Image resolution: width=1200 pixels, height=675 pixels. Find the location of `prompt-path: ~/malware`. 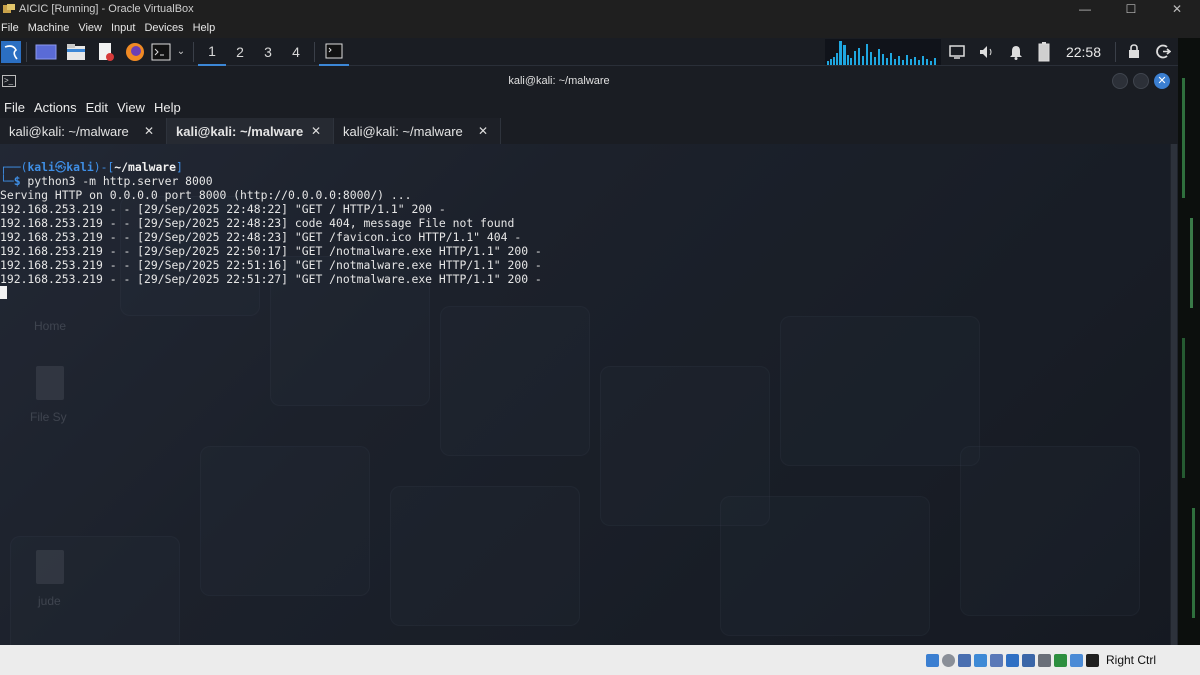

prompt-path: ~/malware is located at coordinates (145, 167).